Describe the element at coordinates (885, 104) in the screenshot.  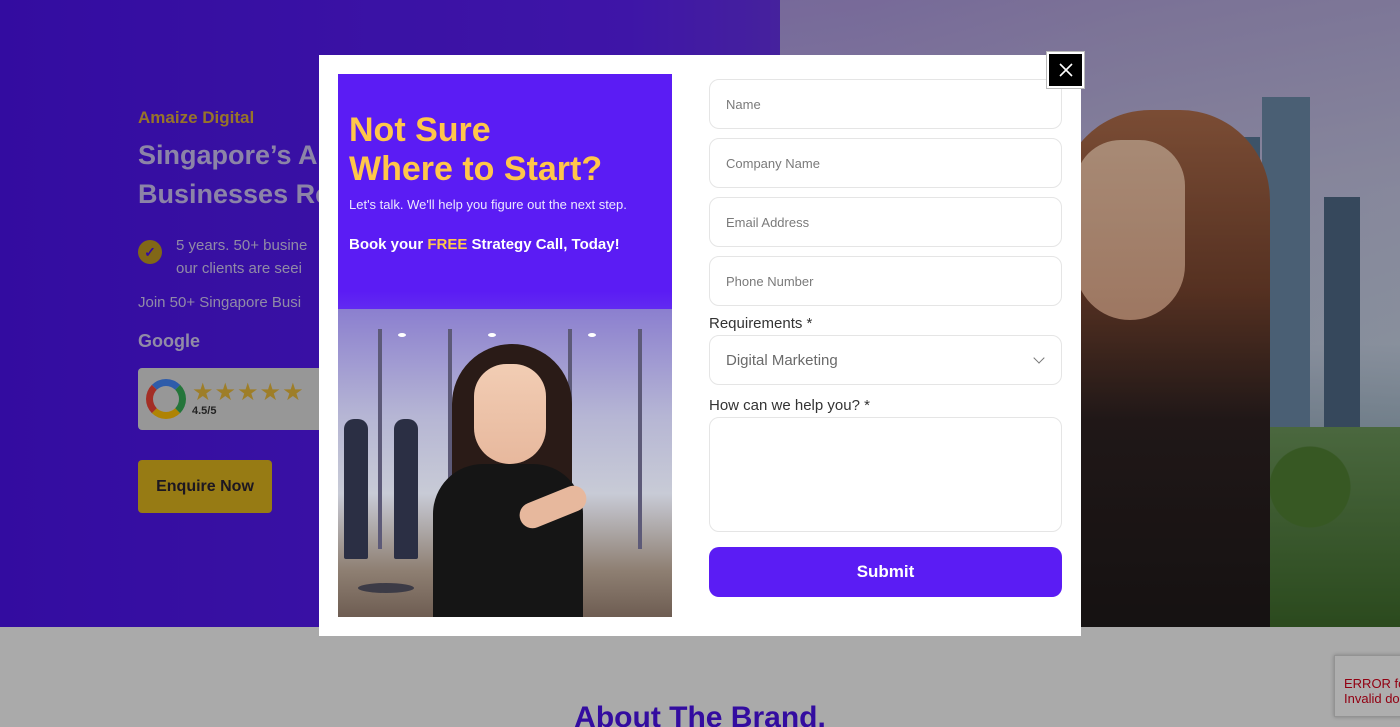
I see `name-field: Name` at that location.